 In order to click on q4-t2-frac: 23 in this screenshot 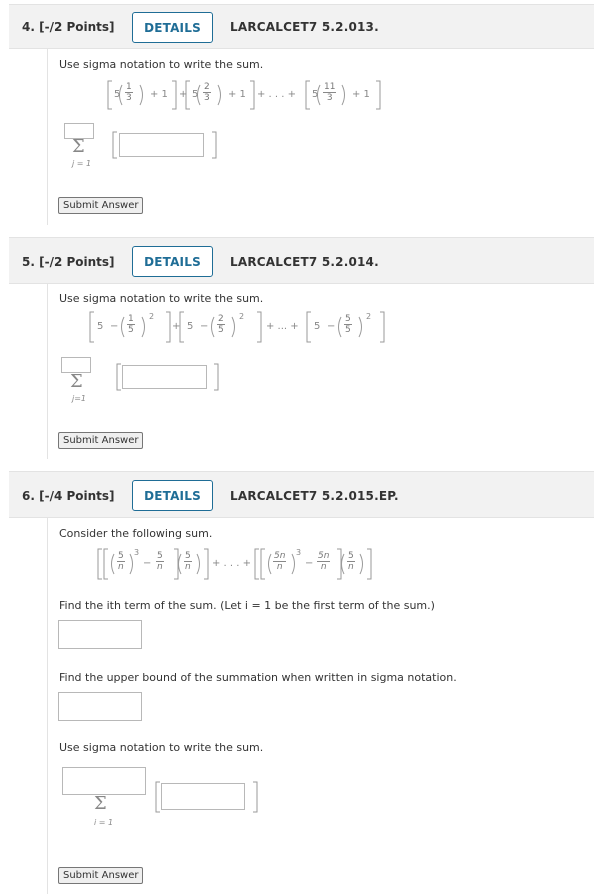, I will do `click(207, 92)`.